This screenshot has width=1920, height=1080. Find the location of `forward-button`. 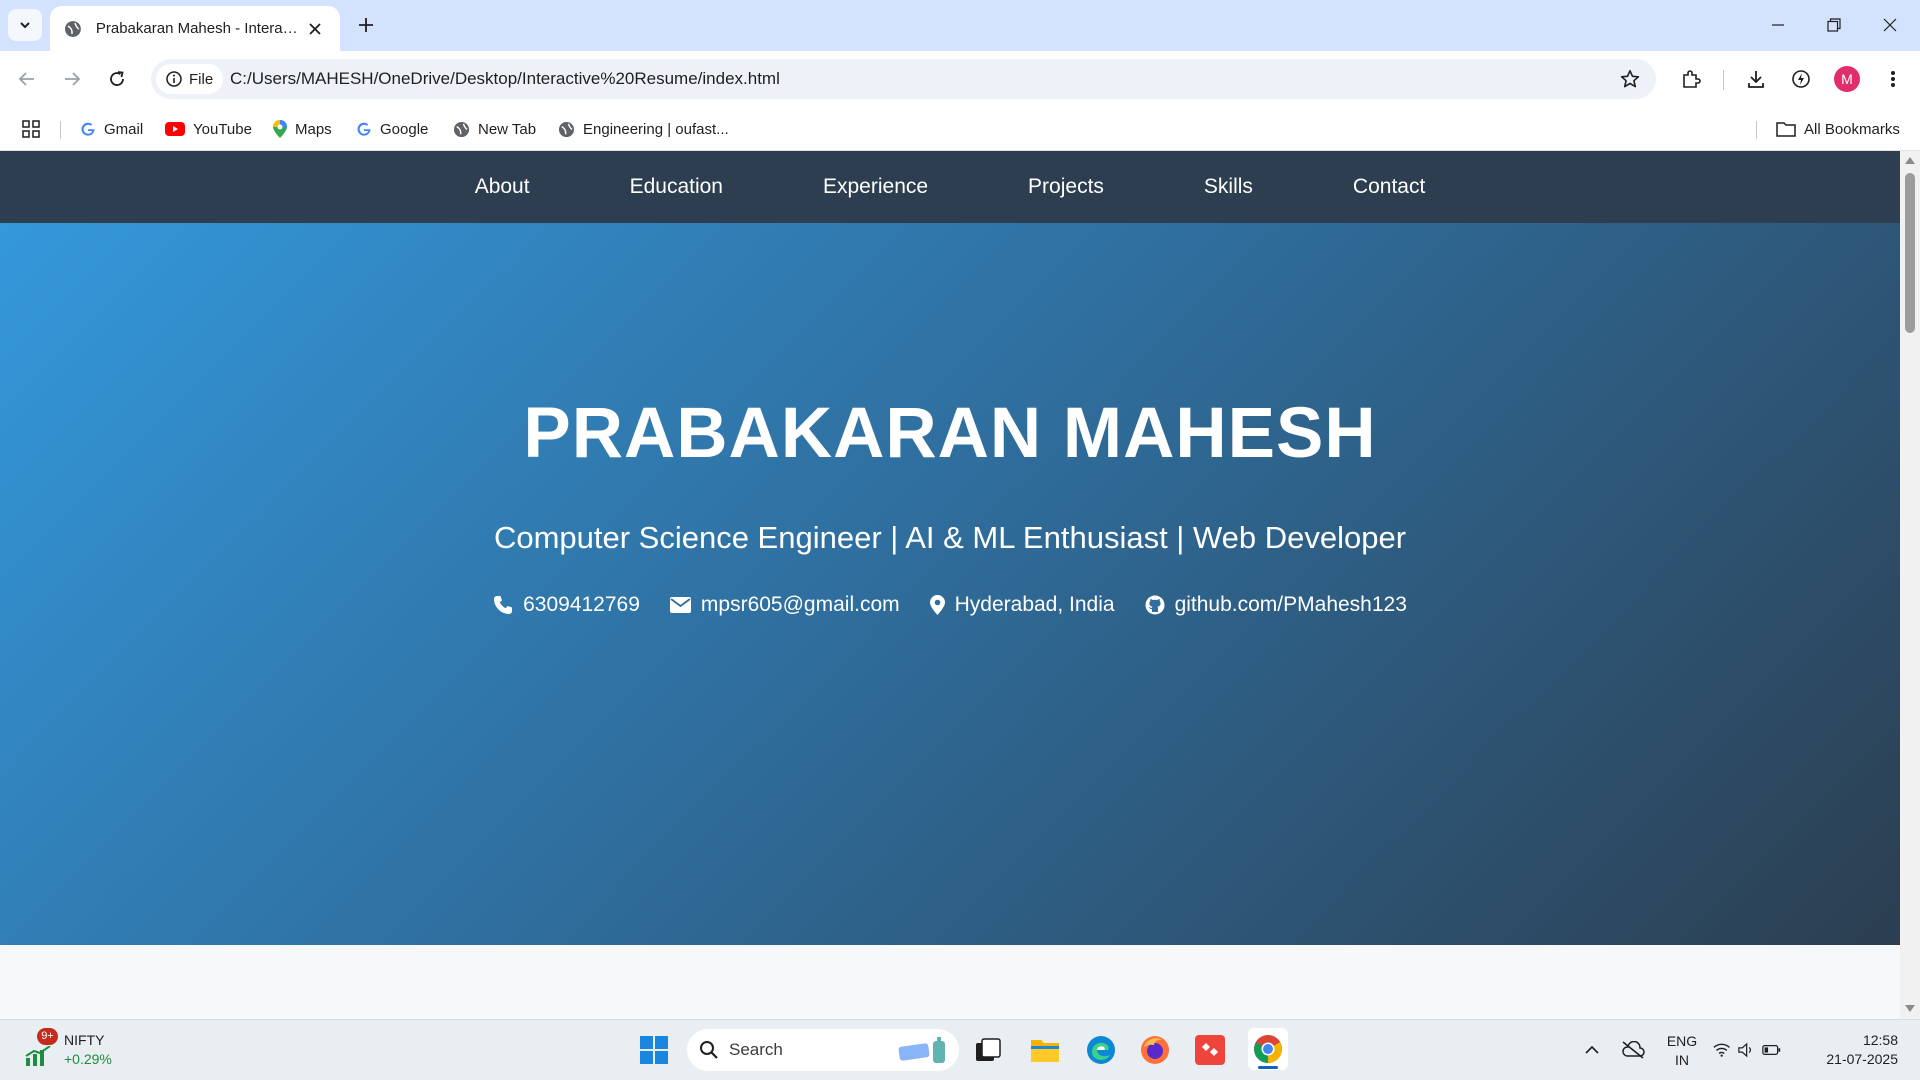

forward-button is located at coordinates (72, 79).